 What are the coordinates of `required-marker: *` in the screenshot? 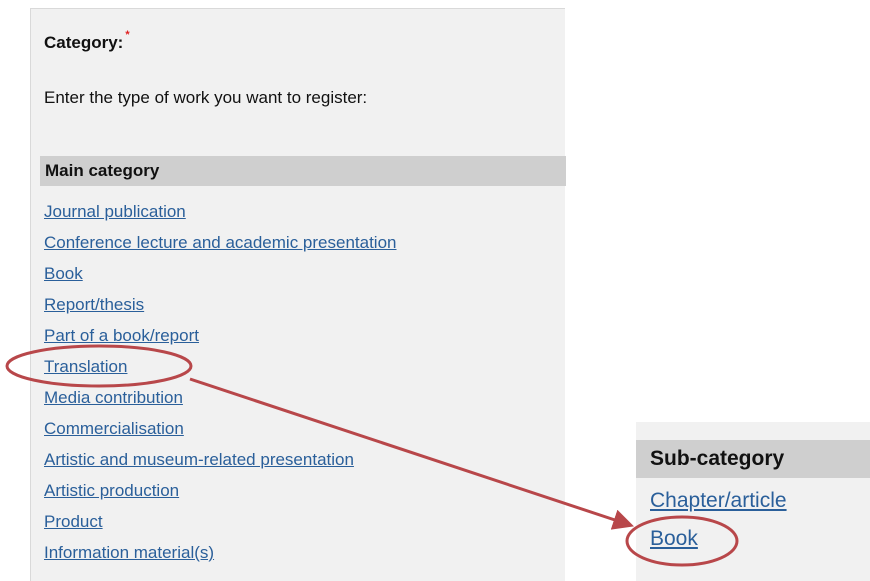 It's located at (127, 35).